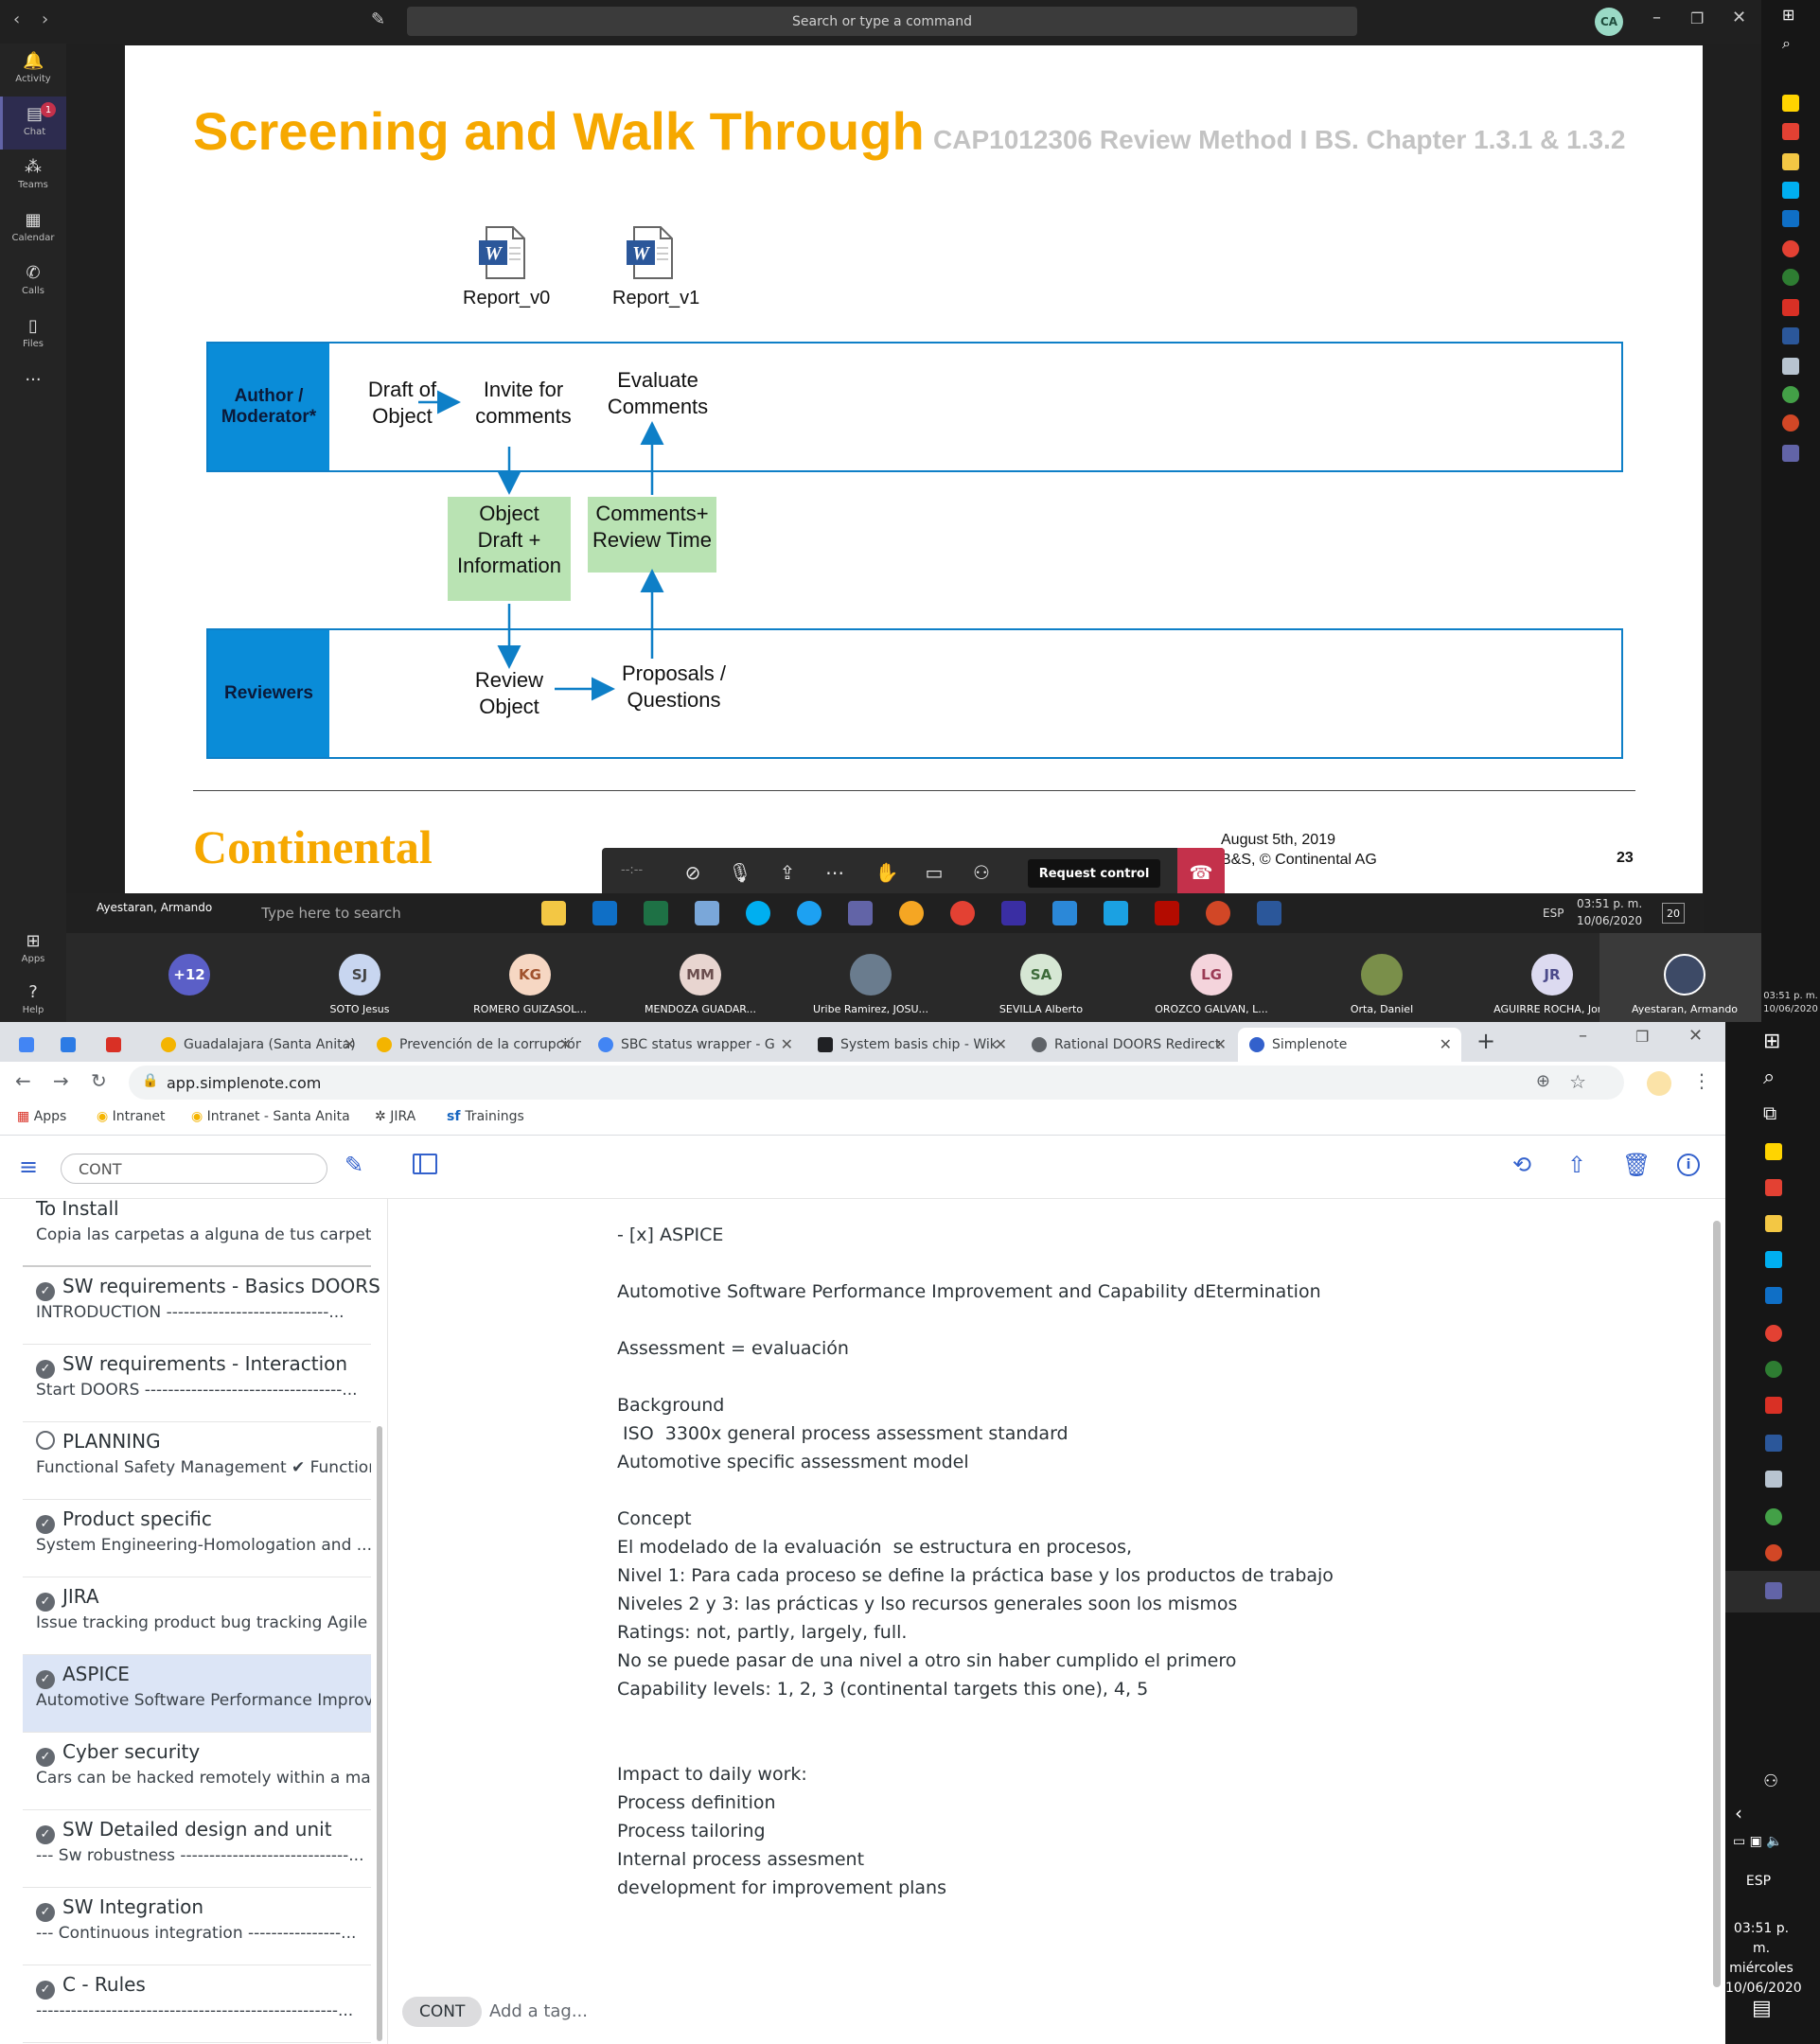  Describe the element at coordinates (1521, 1165) in the screenshot. I see `history-icon: ⟲` at that location.